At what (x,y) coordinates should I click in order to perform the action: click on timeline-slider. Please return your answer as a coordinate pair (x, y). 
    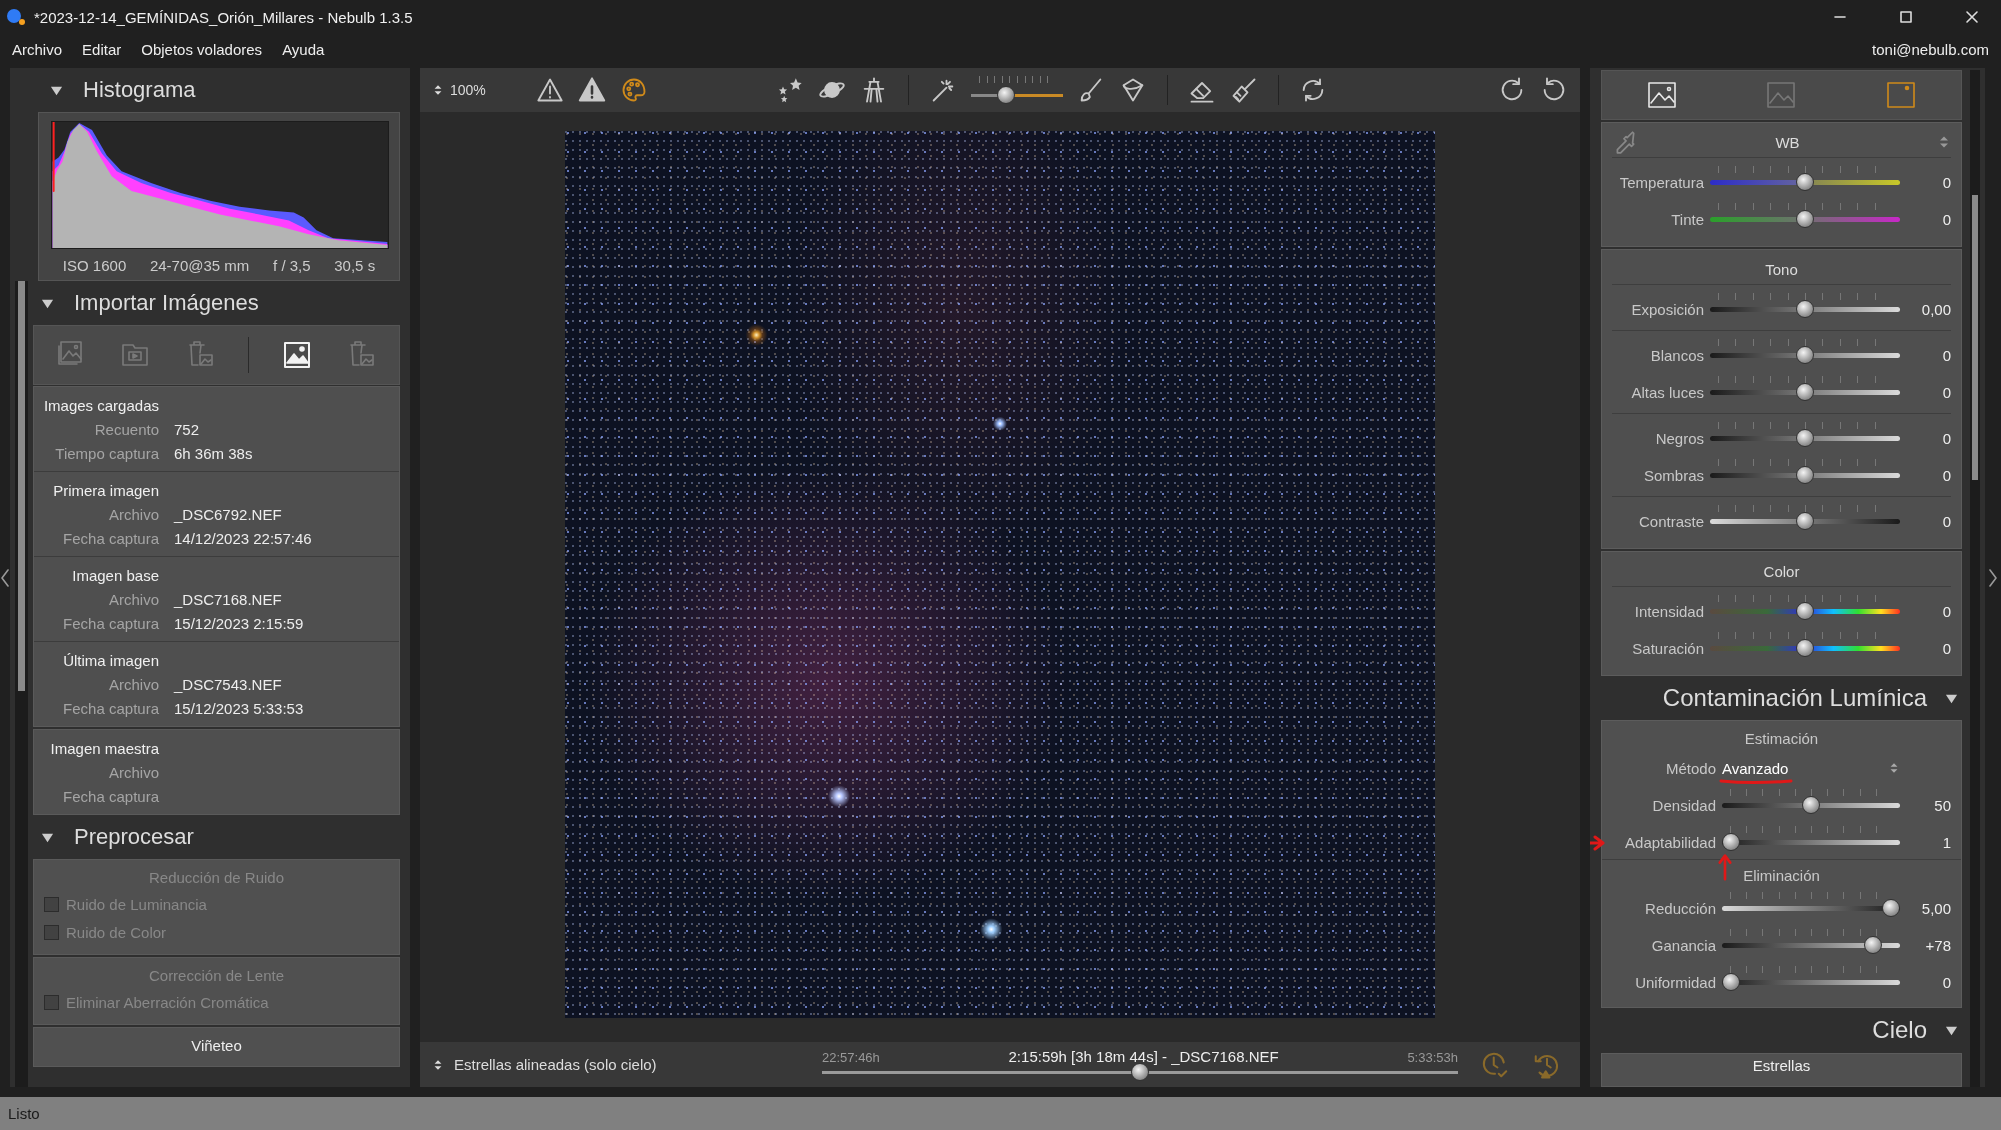
    Looking at the image, I should click on (1140, 1072).